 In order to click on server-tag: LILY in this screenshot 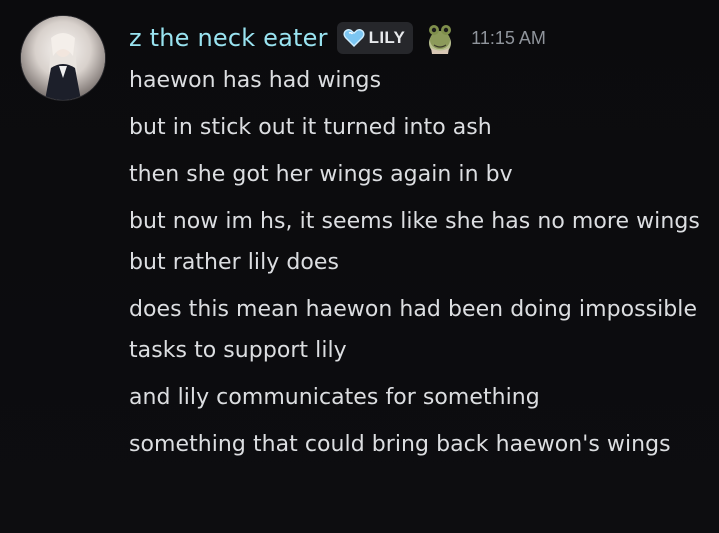, I will do `click(375, 38)`.